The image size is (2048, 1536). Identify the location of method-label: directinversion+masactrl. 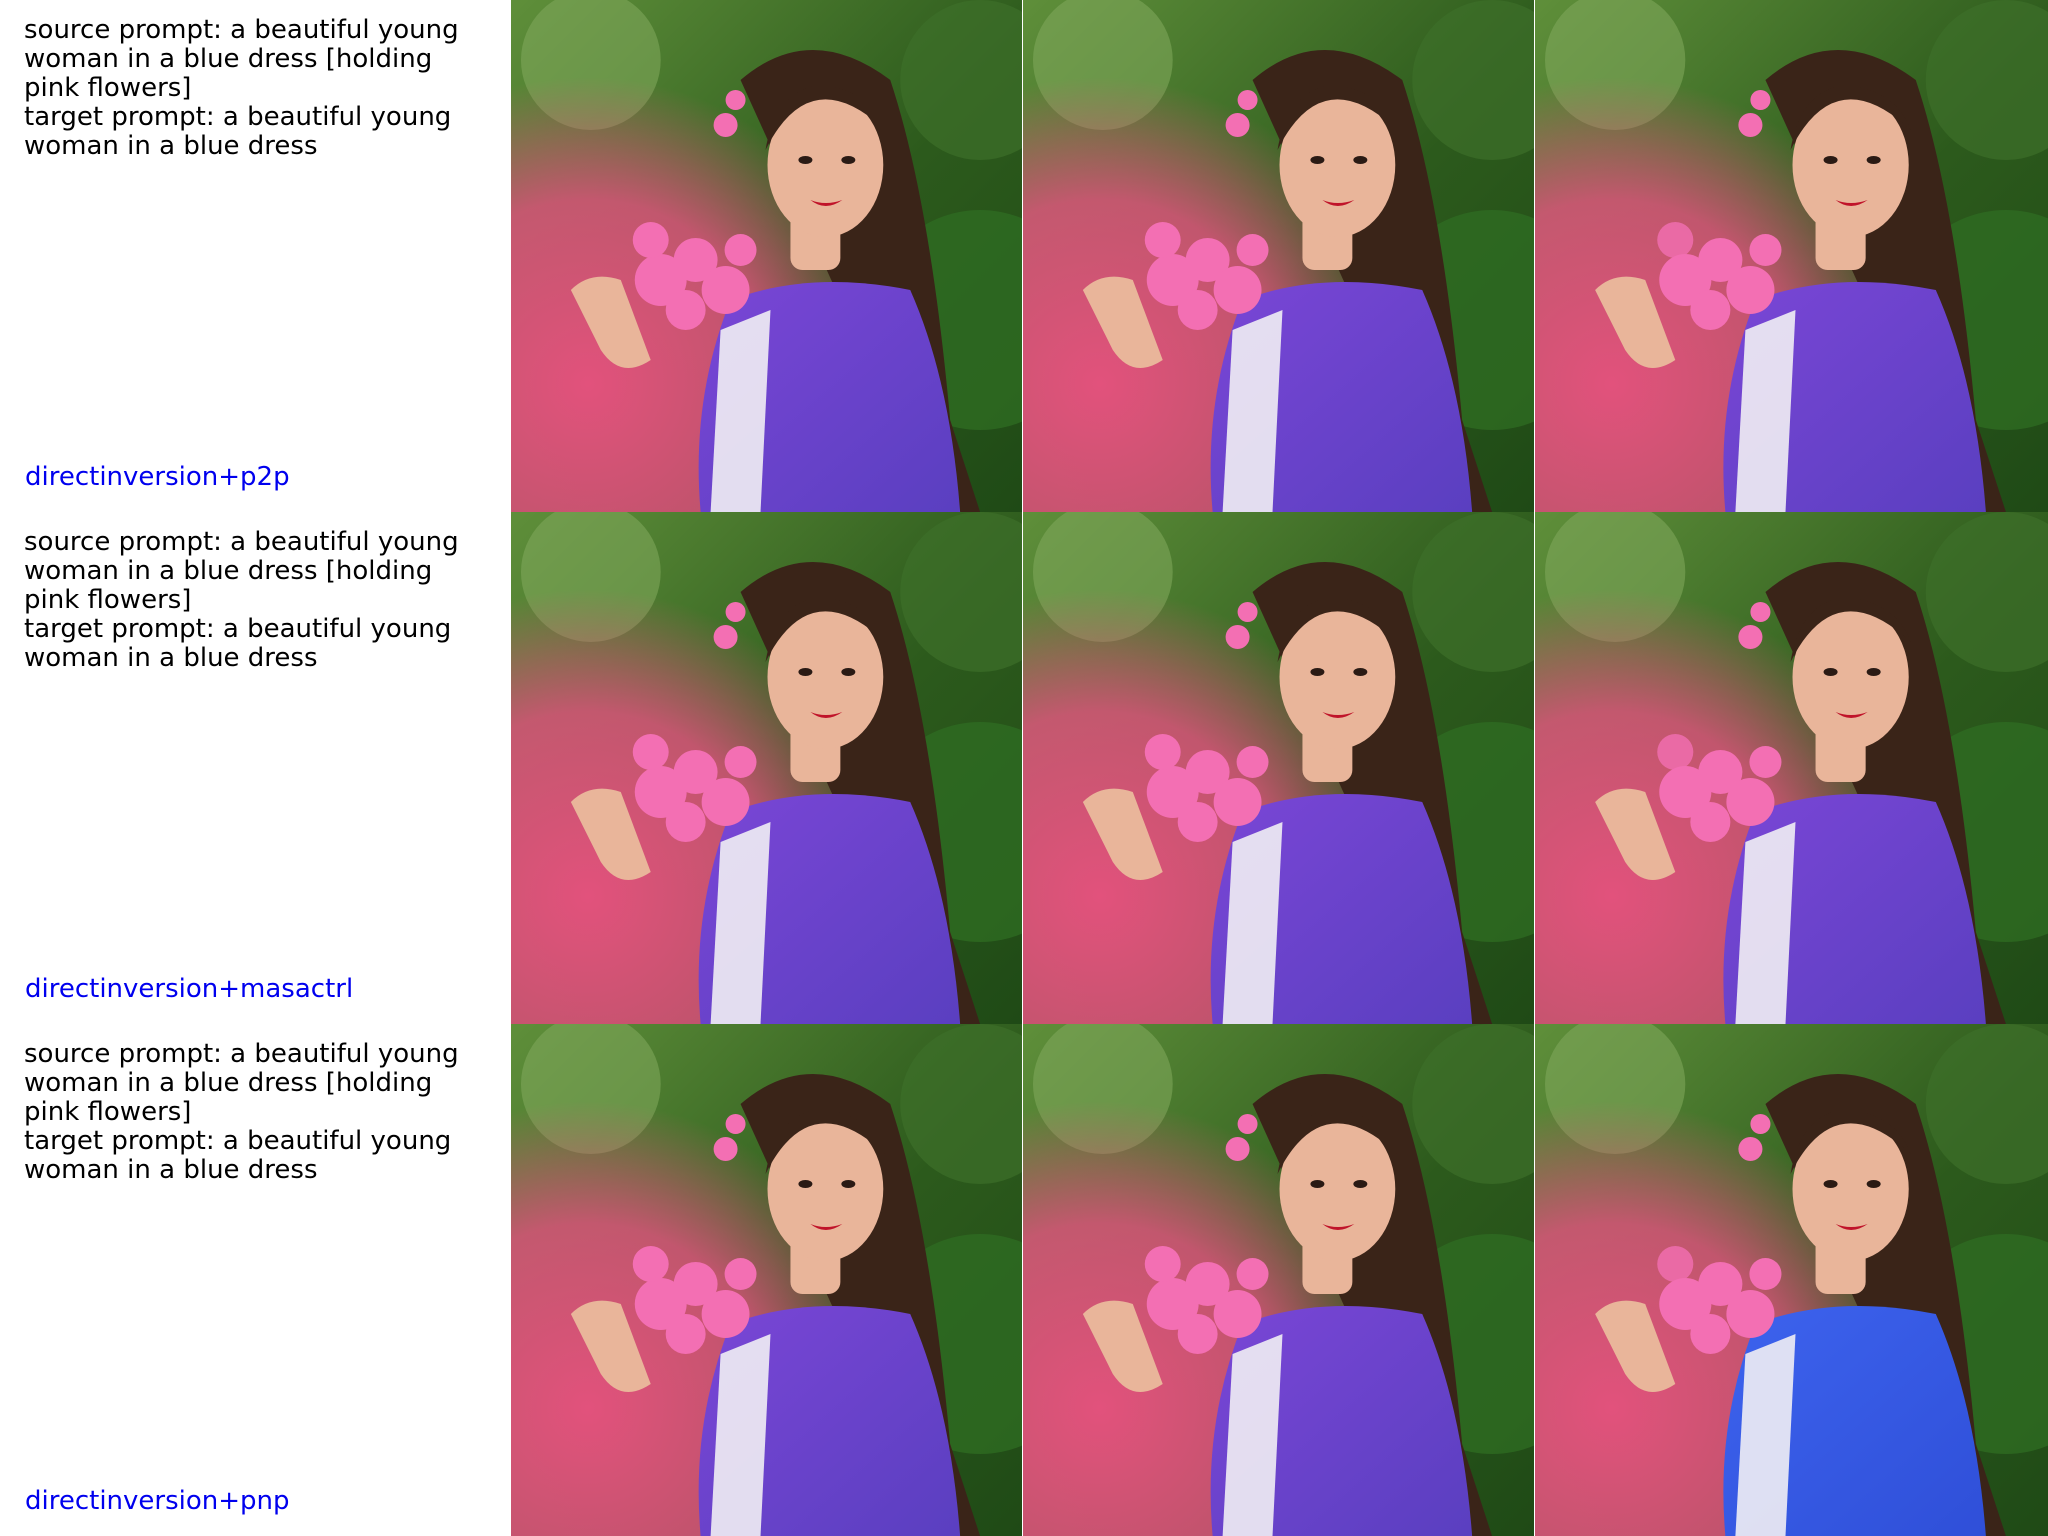
(189, 989).